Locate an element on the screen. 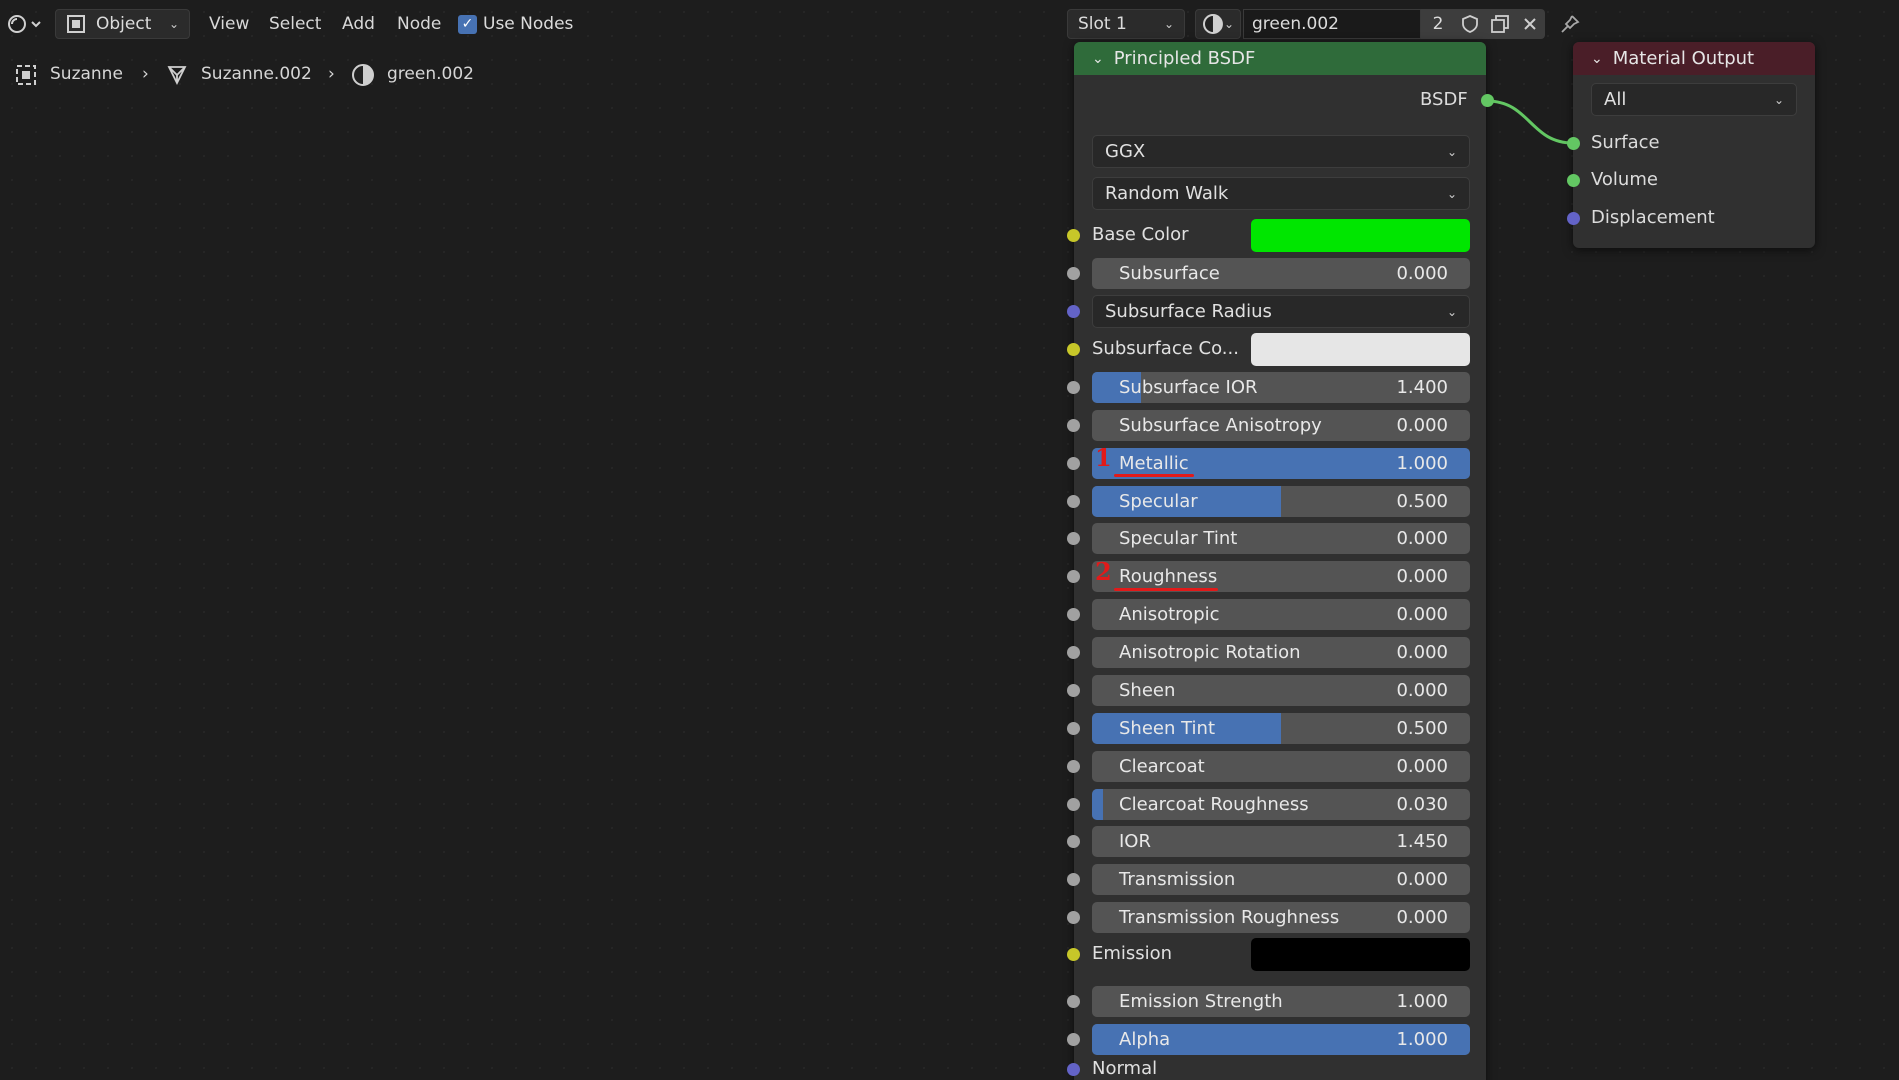 The image size is (1899, 1080). transmission-roughness-label: Transmission Roughness is located at coordinates (1229, 917).